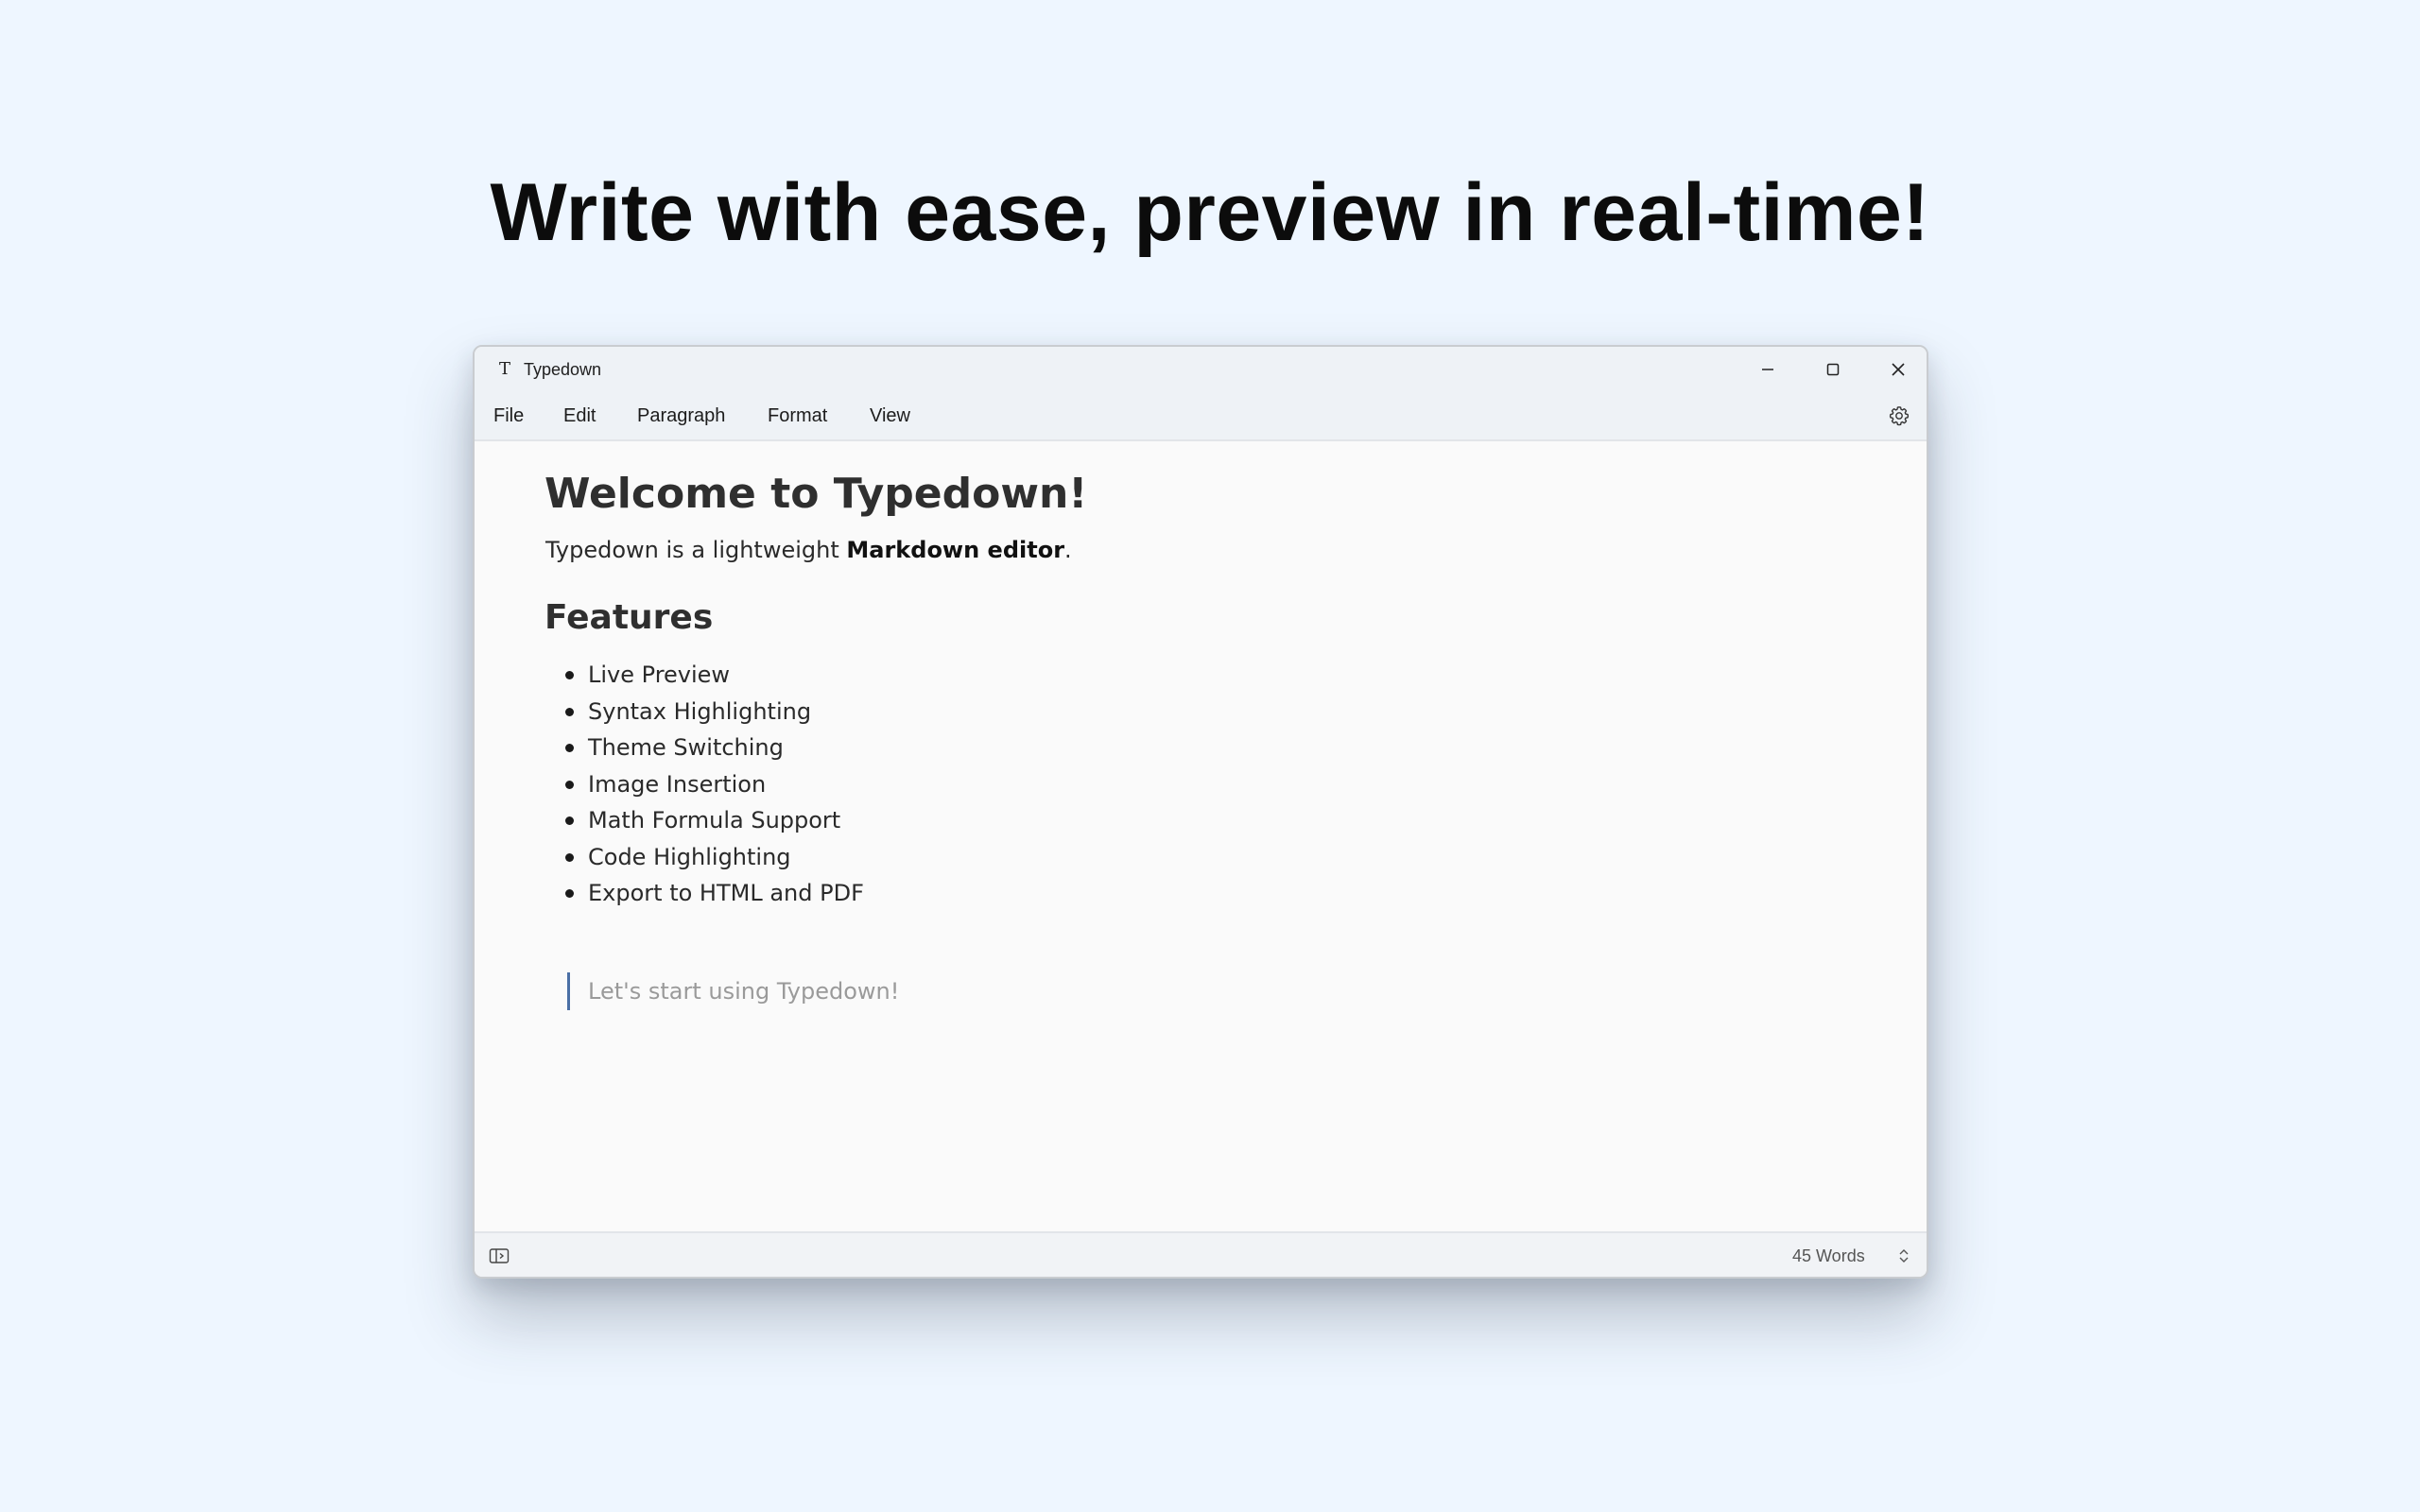 The width and height of the screenshot is (2420, 1512). Describe the element at coordinates (579, 416) in the screenshot. I see `menu-edit: Edit` at that location.